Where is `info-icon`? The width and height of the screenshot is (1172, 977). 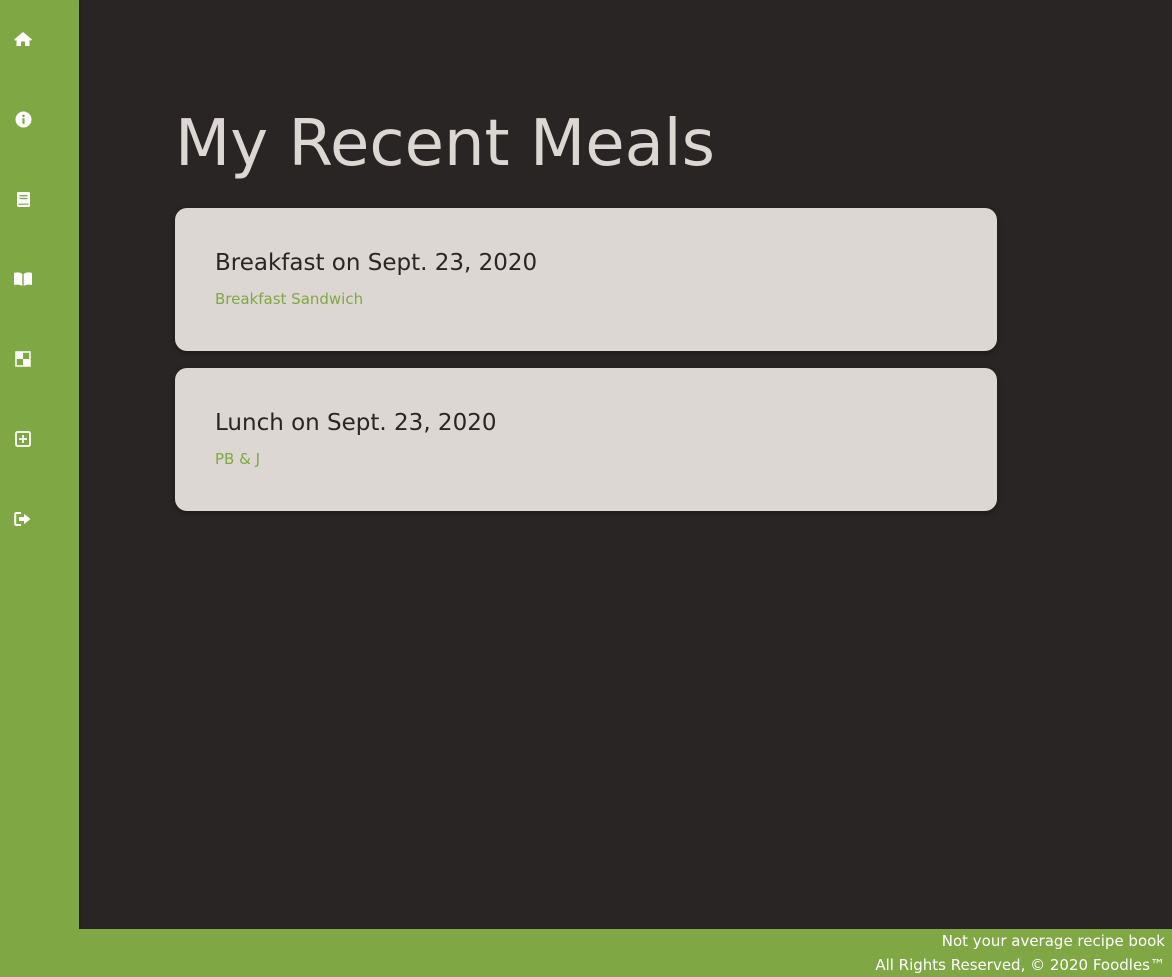
info-icon is located at coordinates (23, 119).